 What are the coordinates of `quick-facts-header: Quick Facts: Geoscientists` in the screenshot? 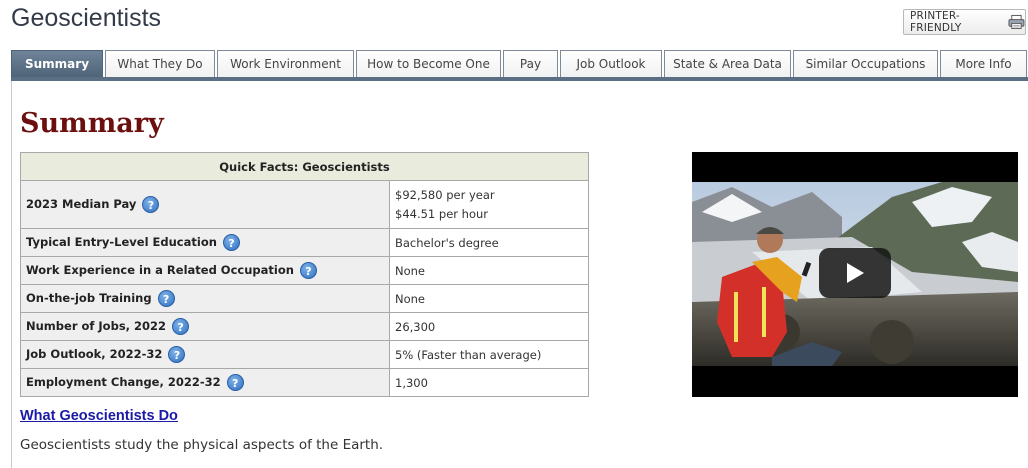 It's located at (304, 166).